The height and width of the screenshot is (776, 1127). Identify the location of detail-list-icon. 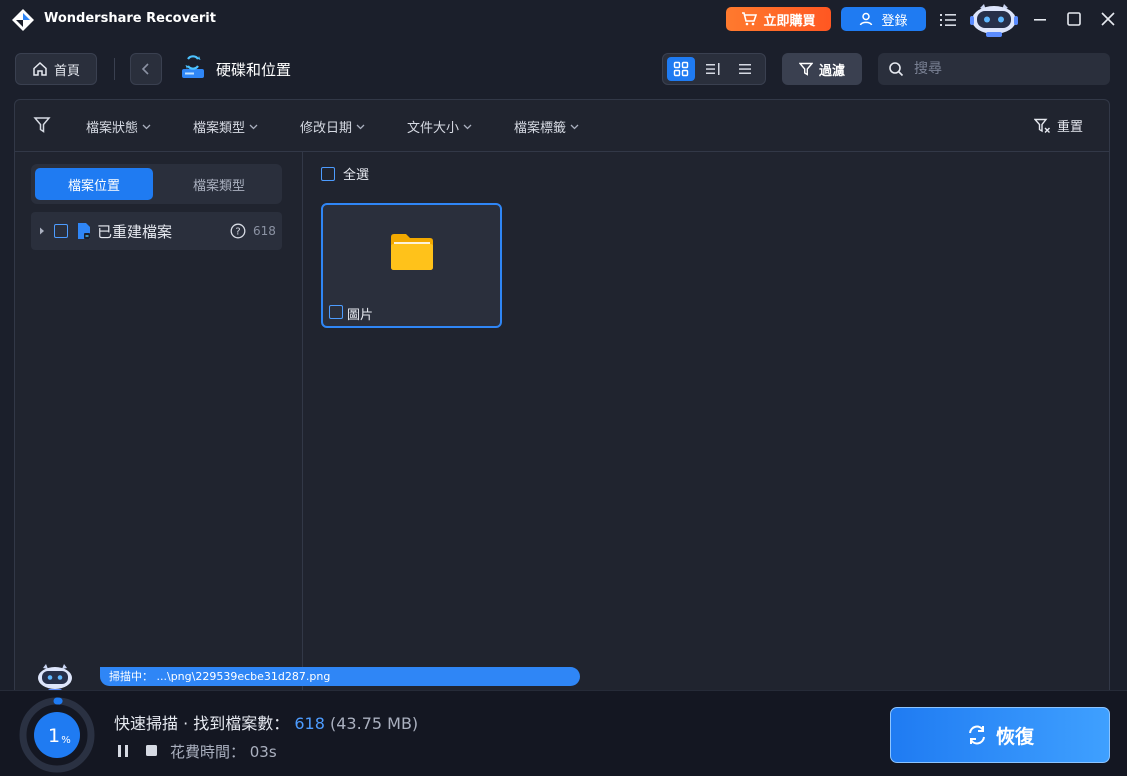
(713, 69).